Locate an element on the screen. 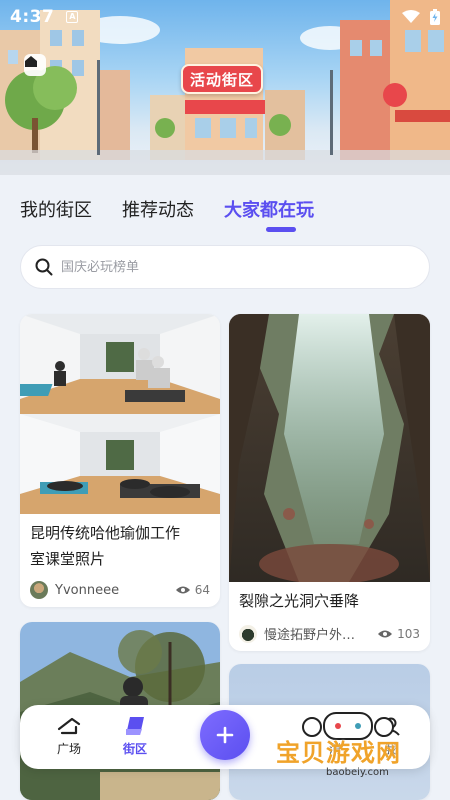 This screenshot has height=800, width=450. card-meta: Yvonneee 64 is located at coordinates (120, 590).